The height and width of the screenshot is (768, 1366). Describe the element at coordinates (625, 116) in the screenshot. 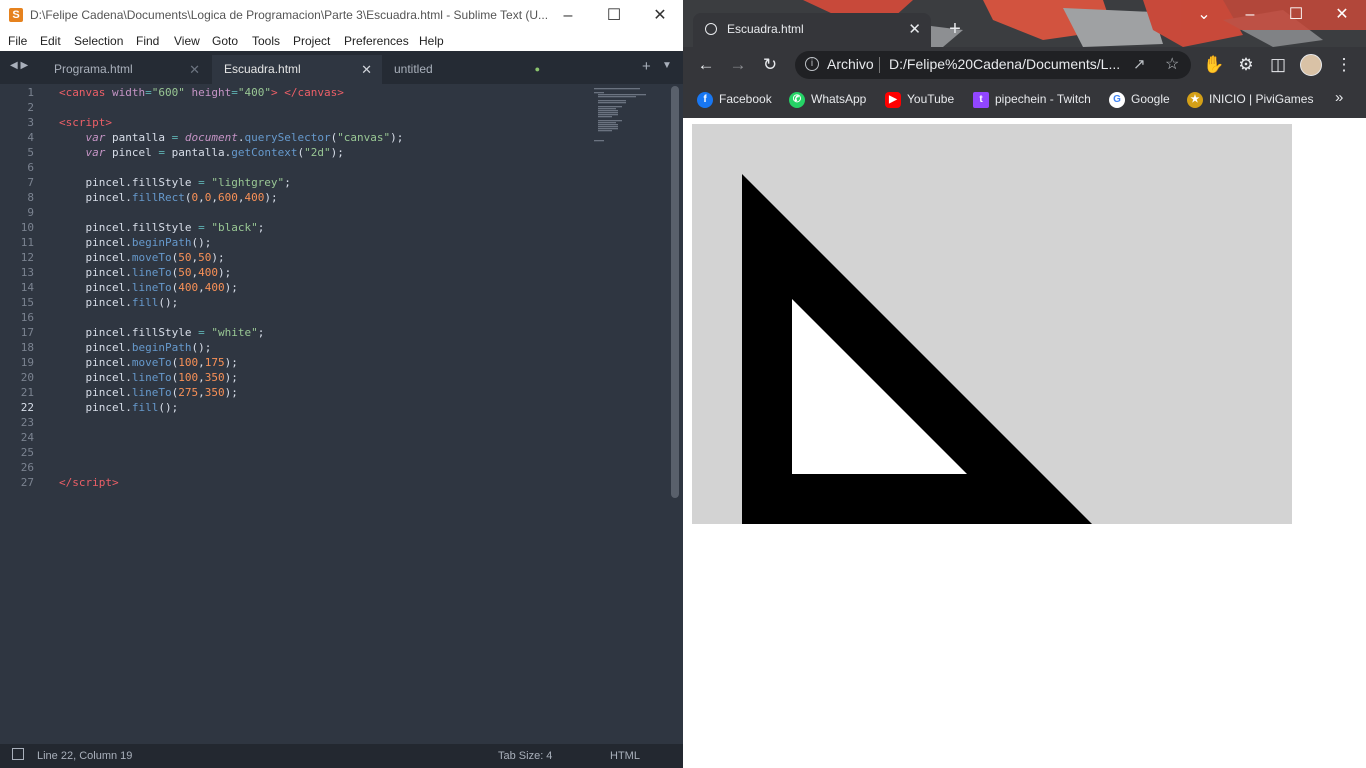

I see `minimap` at that location.